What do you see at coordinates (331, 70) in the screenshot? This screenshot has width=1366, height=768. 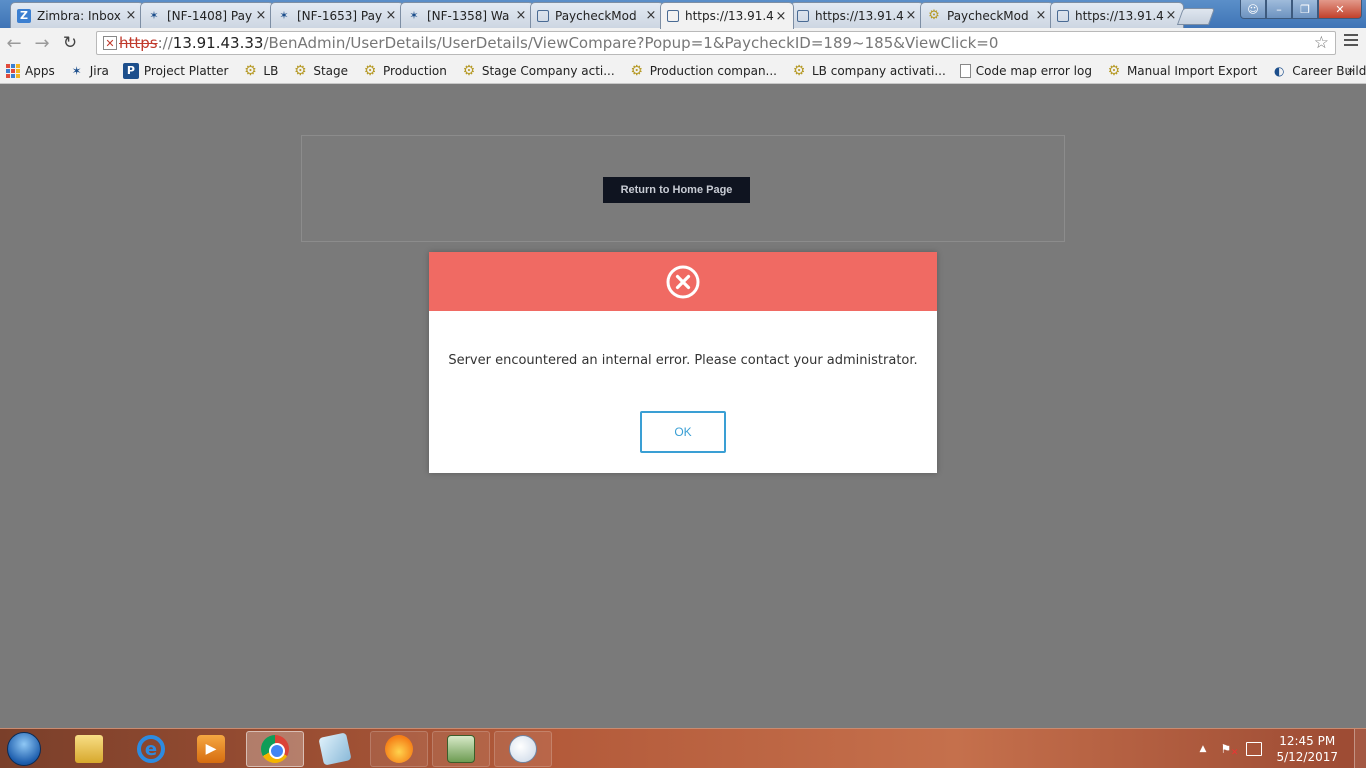 I see `bookmark-label: Stage` at bounding box center [331, 70].